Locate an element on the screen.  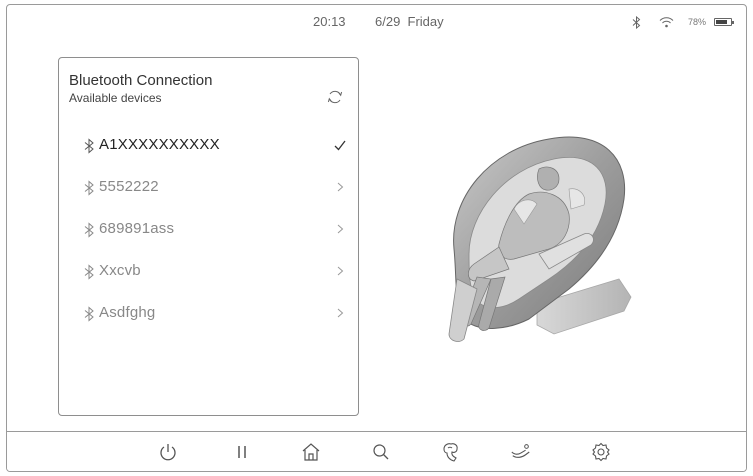
device-item: Xxcvb is located at coordinates (208, 275).